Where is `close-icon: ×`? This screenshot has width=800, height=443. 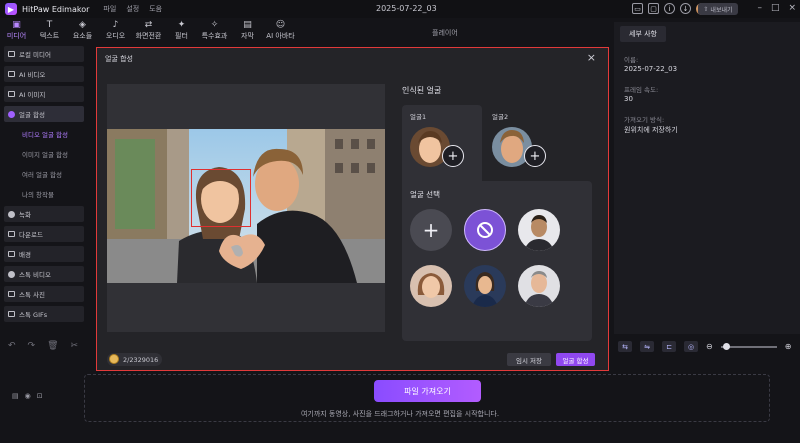
close-icon: × is located at coordinates (591, 57).